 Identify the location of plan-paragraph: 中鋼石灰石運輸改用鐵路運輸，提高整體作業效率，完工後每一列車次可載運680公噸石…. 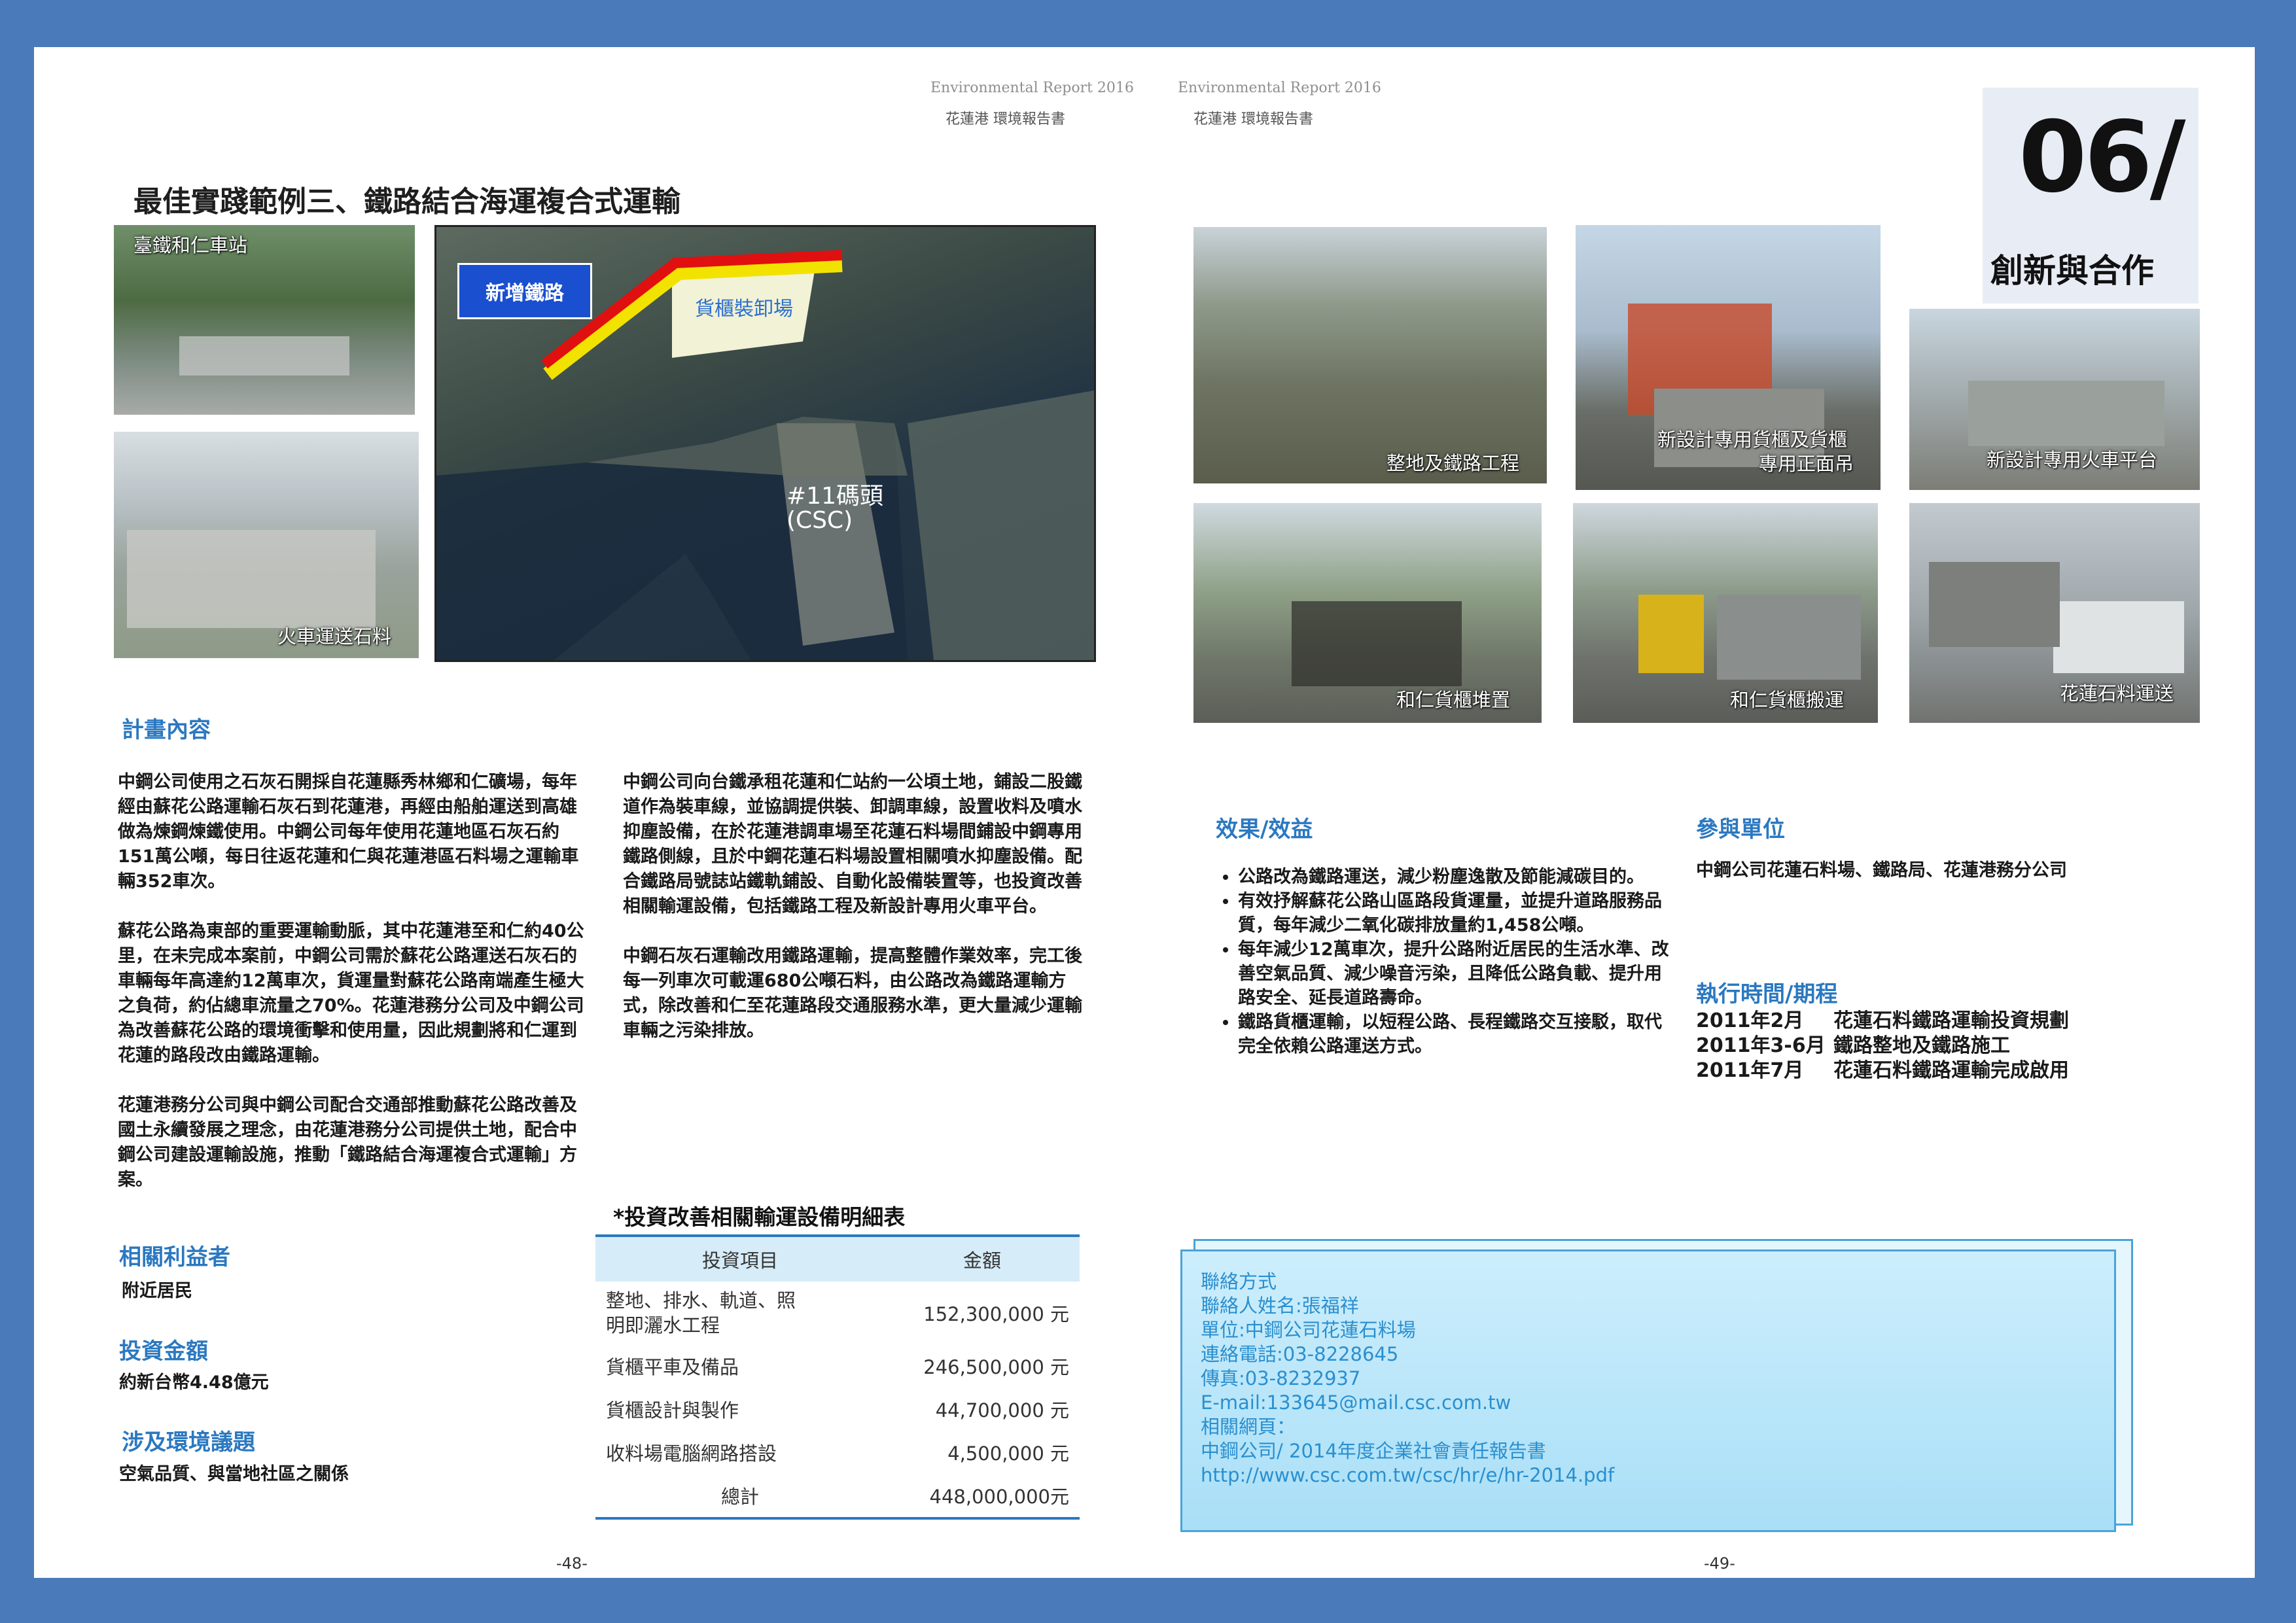
(853, 993).